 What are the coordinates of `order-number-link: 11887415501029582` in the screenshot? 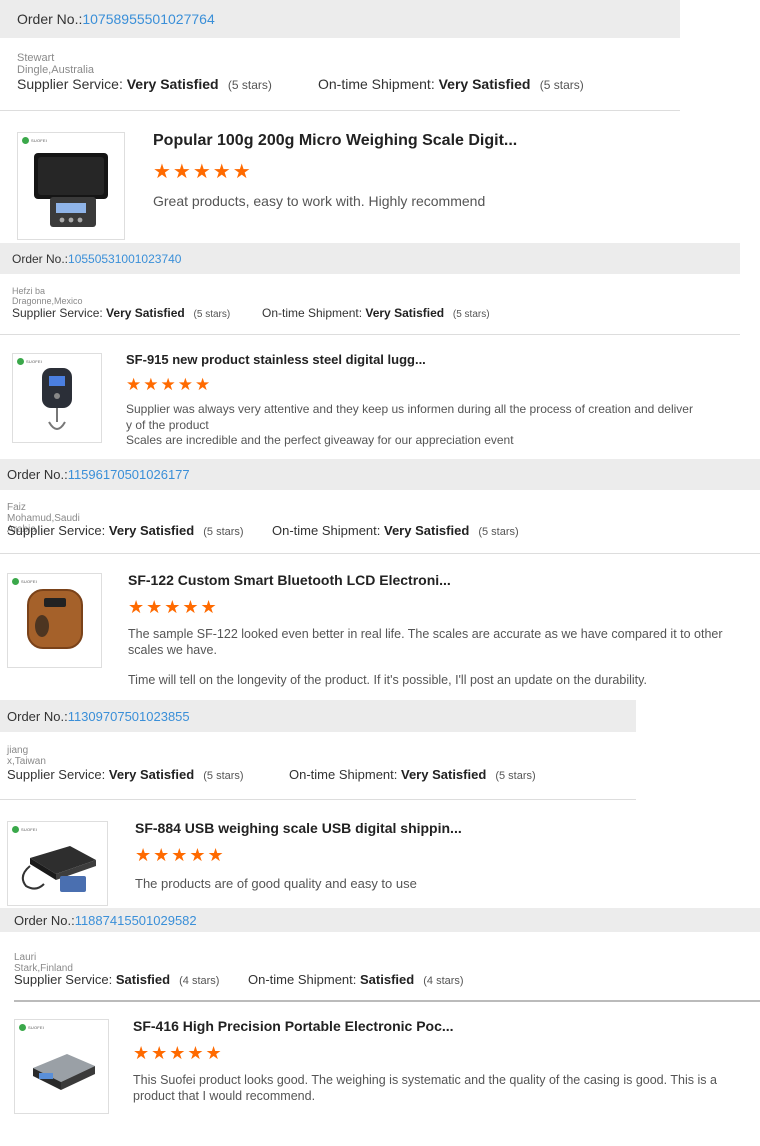 It's located at (136, 920).